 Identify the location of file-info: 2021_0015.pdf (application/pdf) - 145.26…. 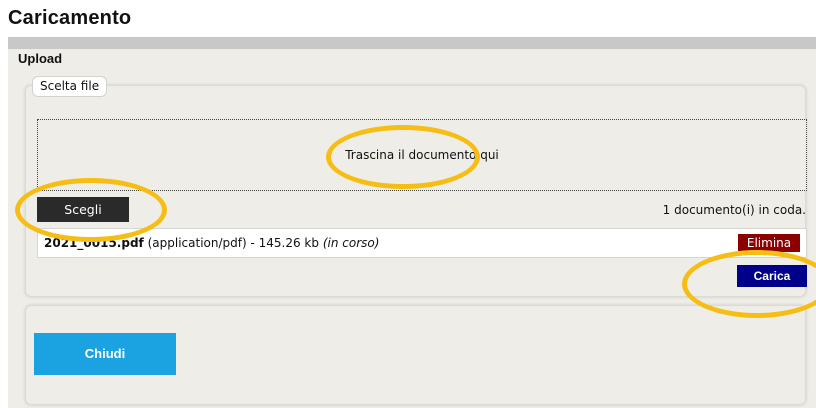
(211, 243).